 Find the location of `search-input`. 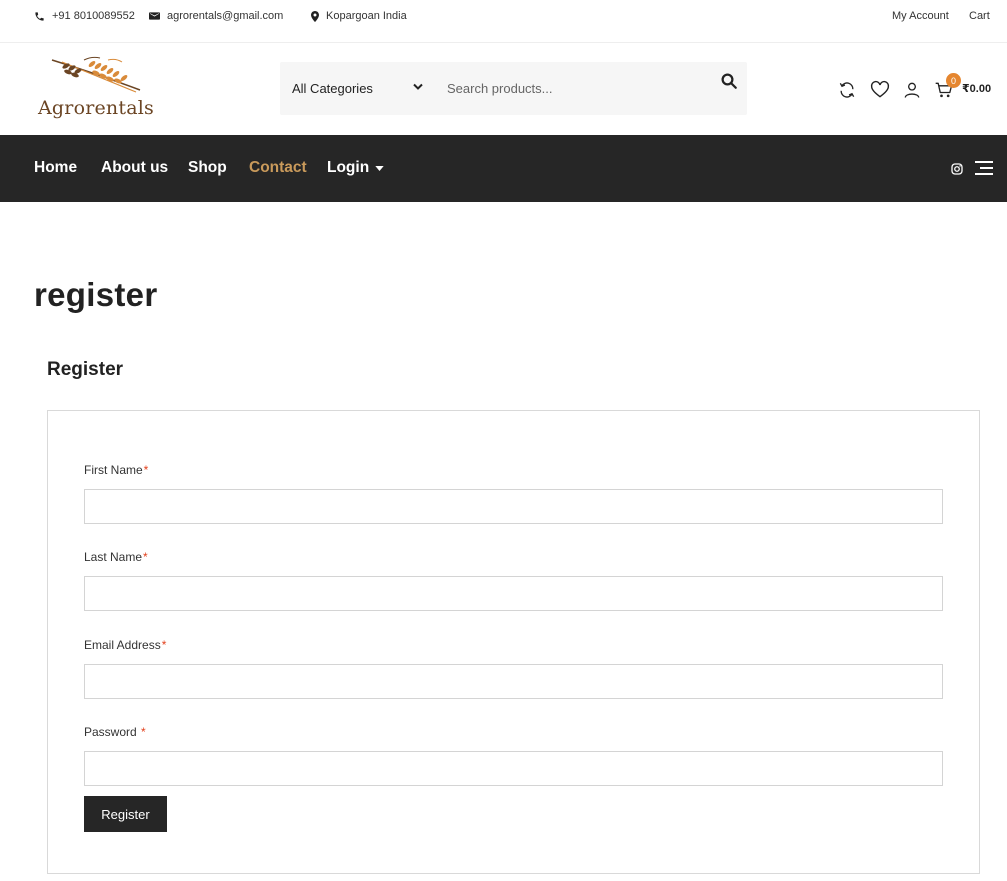

search-input is located at coordinates (577, 88).